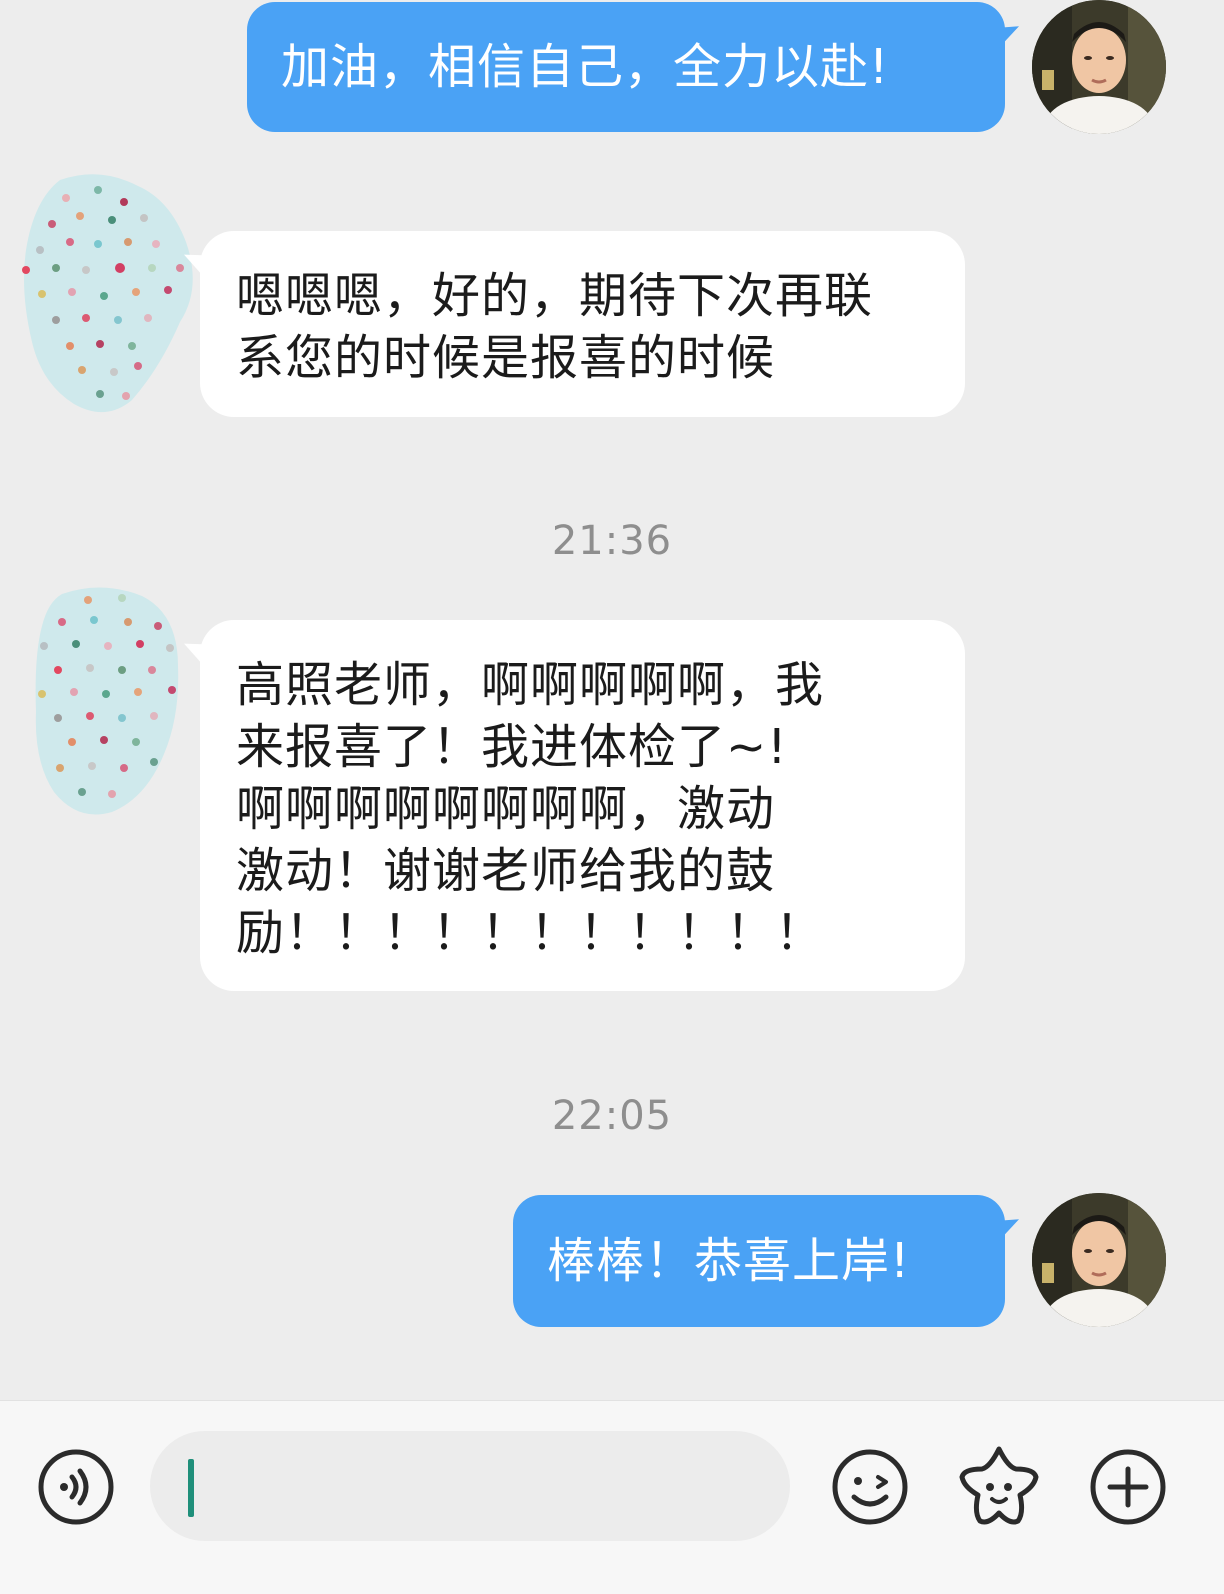 This screenshot has height=1594, width=1224. I want to click on message-bubble-outgoing: 加油，相信自己，全力以赴!, so click(626, 67).